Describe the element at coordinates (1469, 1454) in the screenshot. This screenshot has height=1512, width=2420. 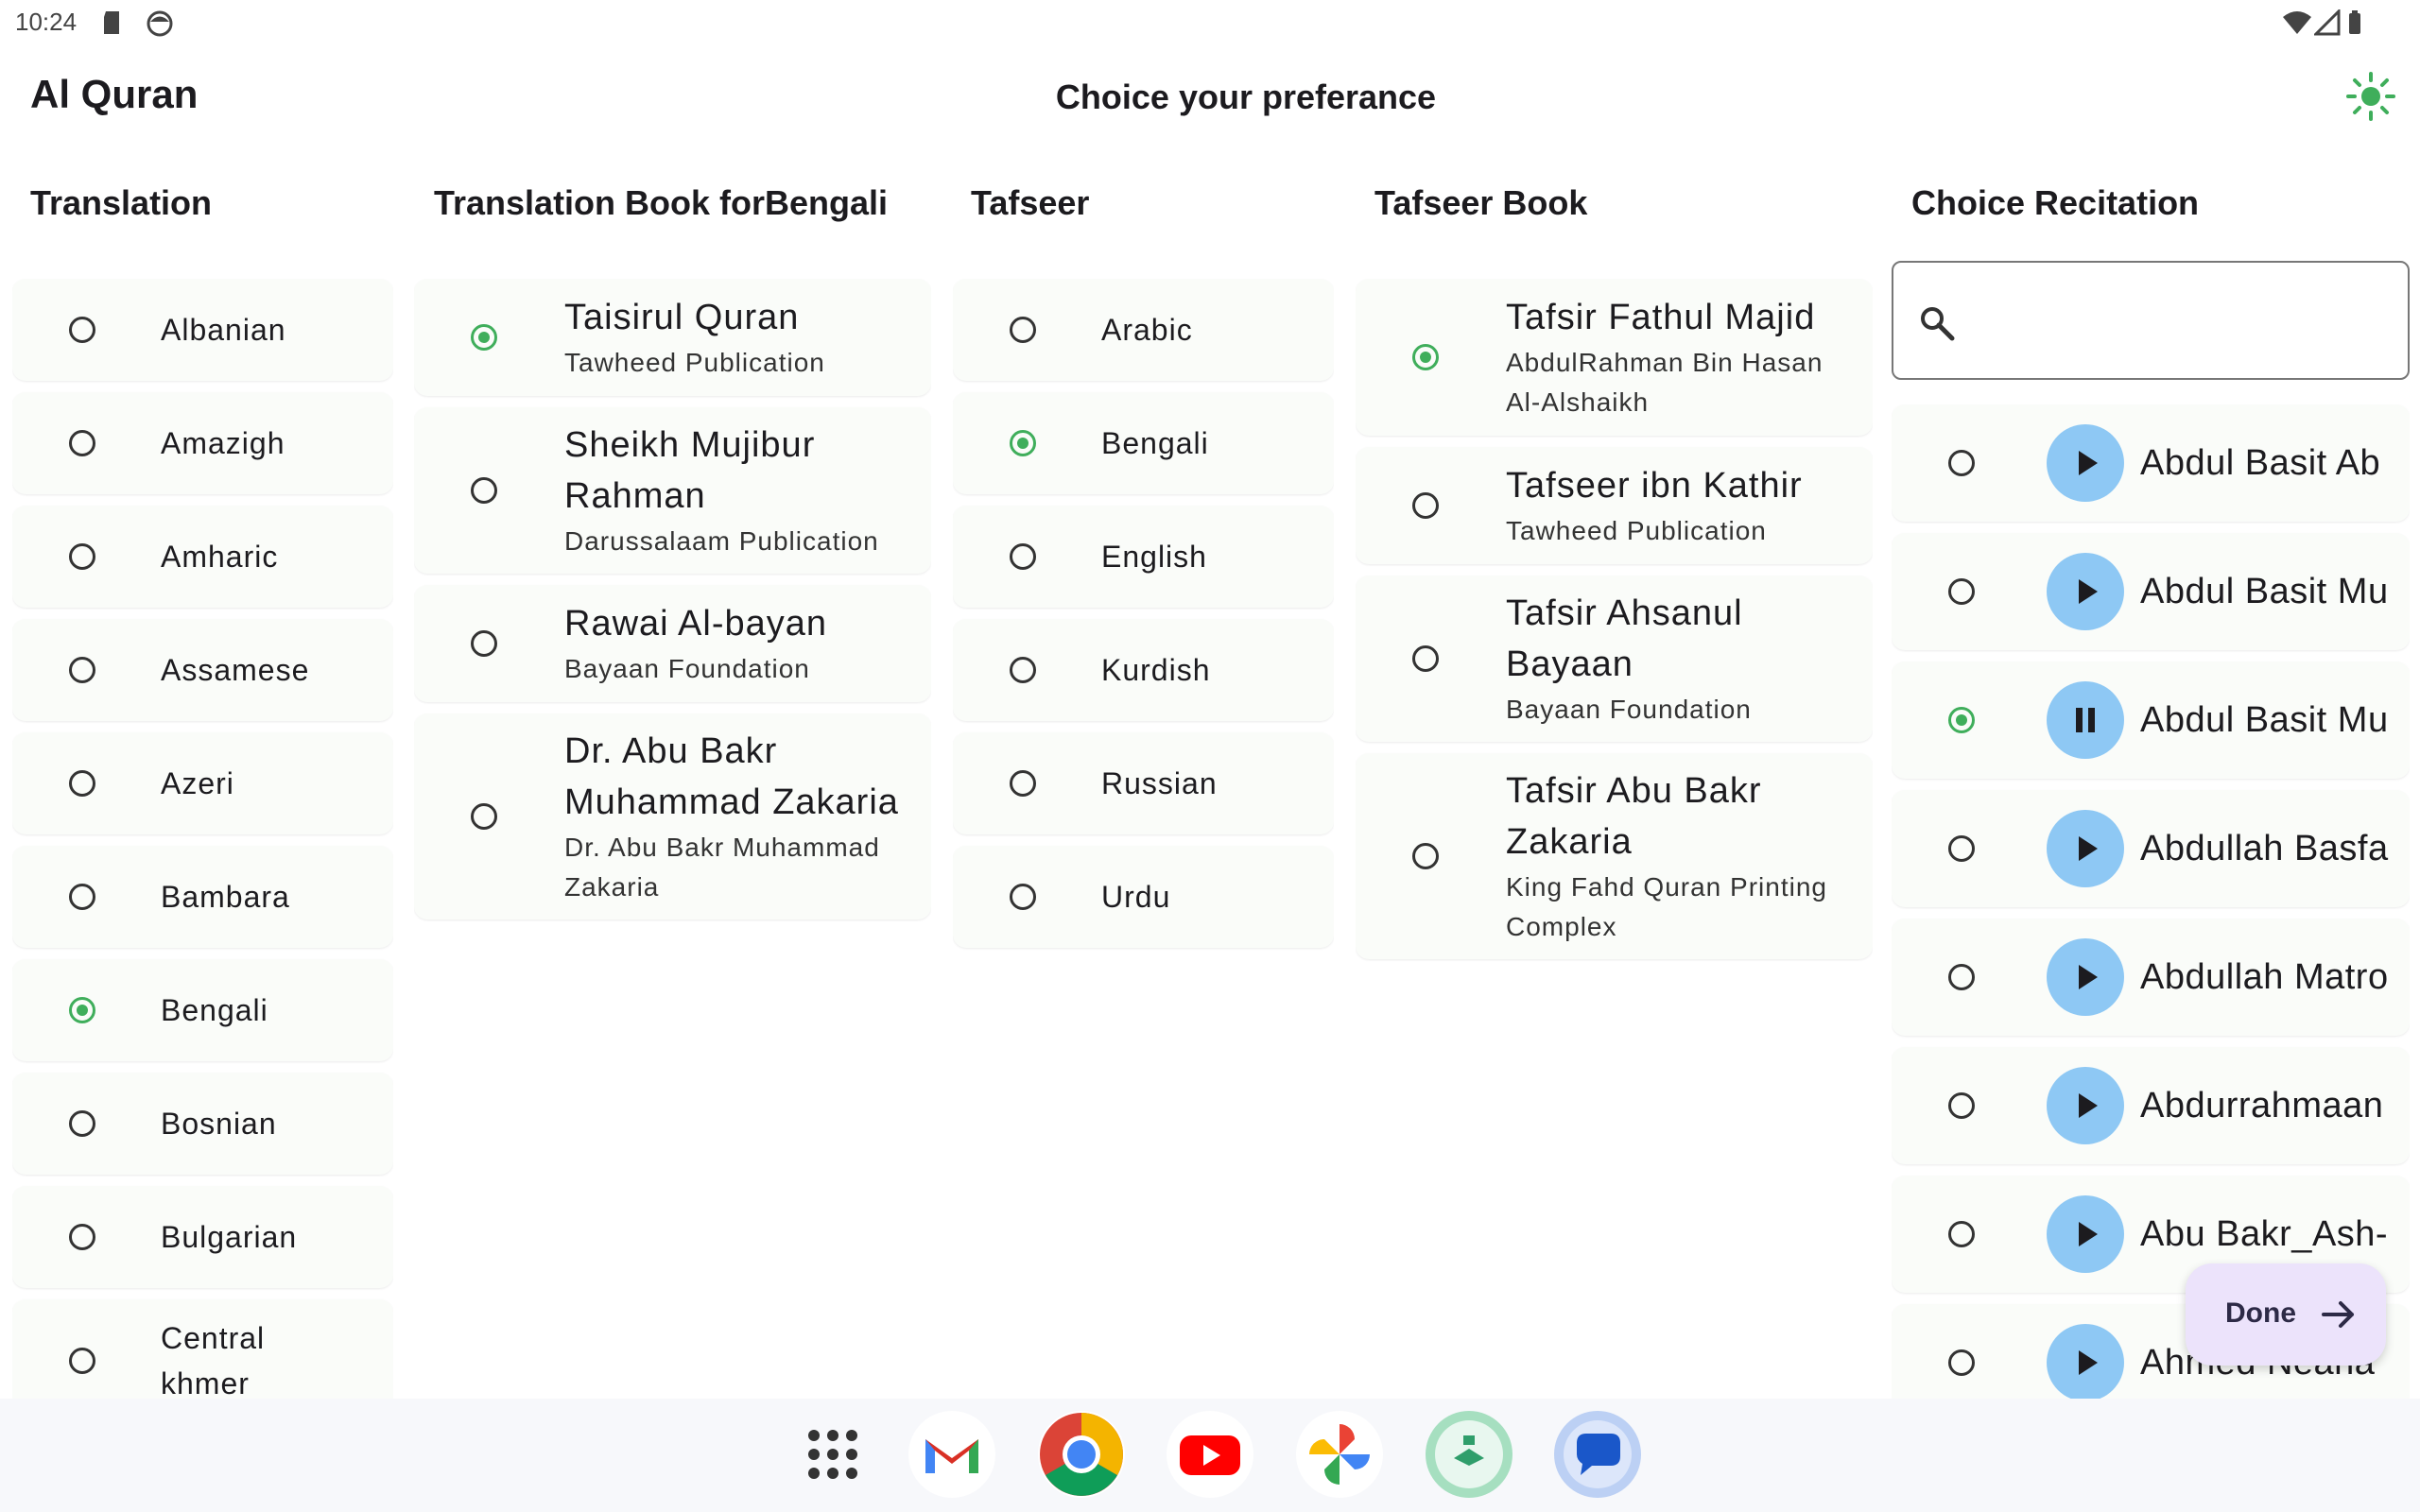
I see `al-quran-app-icon` at that location.